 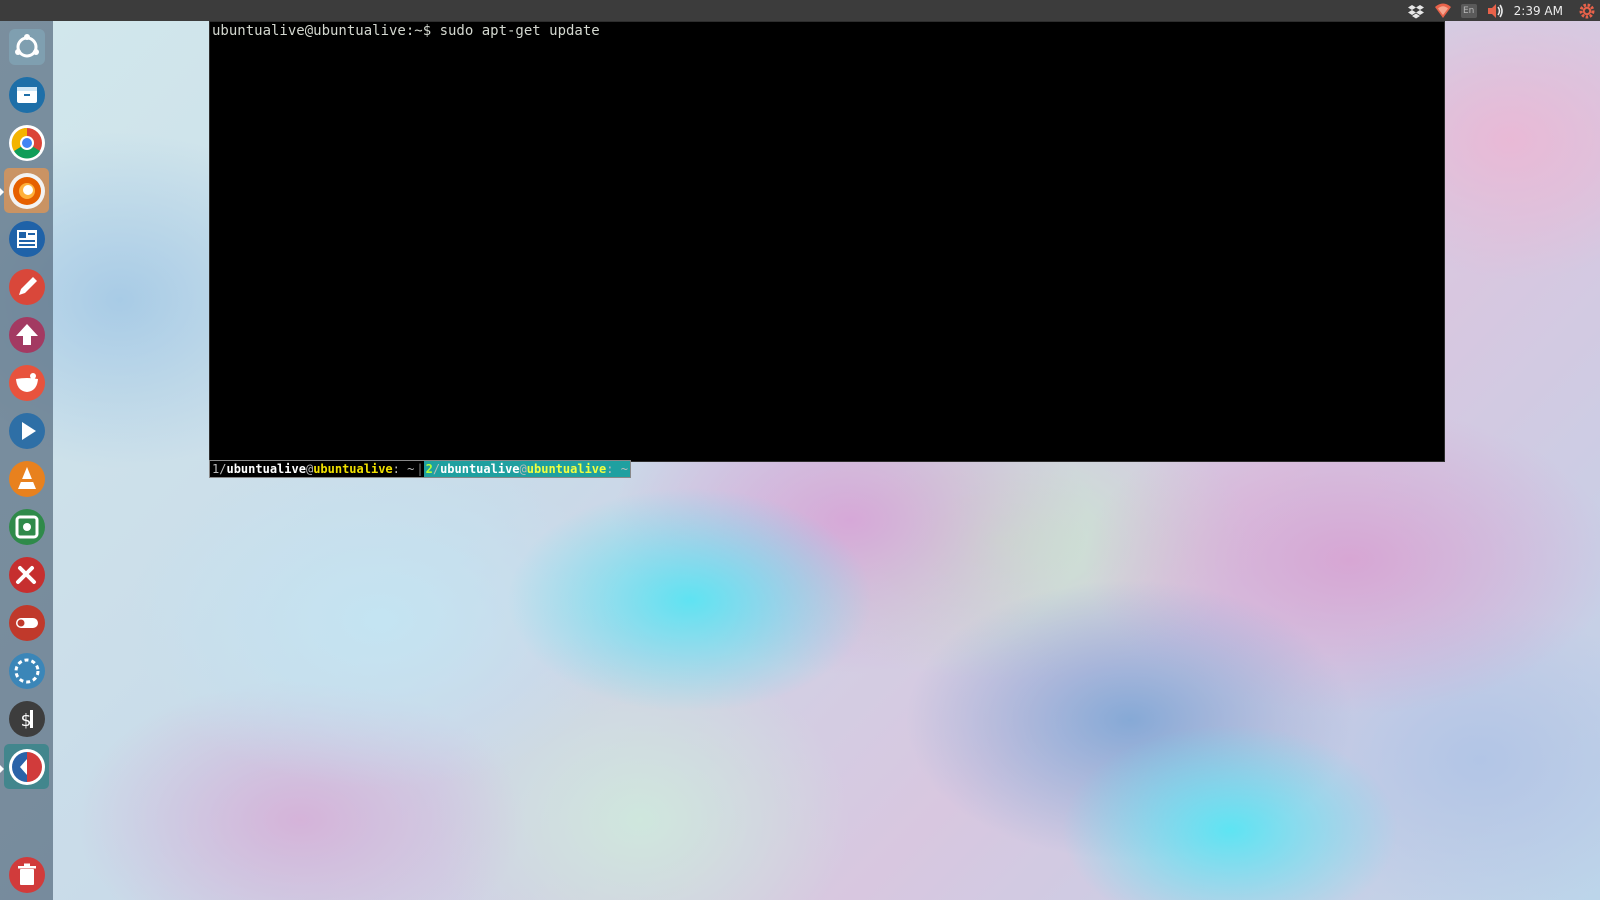 What do you see at coordinates (429, 469) in the screenshot?
I see `tmux-window-2-number: 2` at bounding box center [429, 469].